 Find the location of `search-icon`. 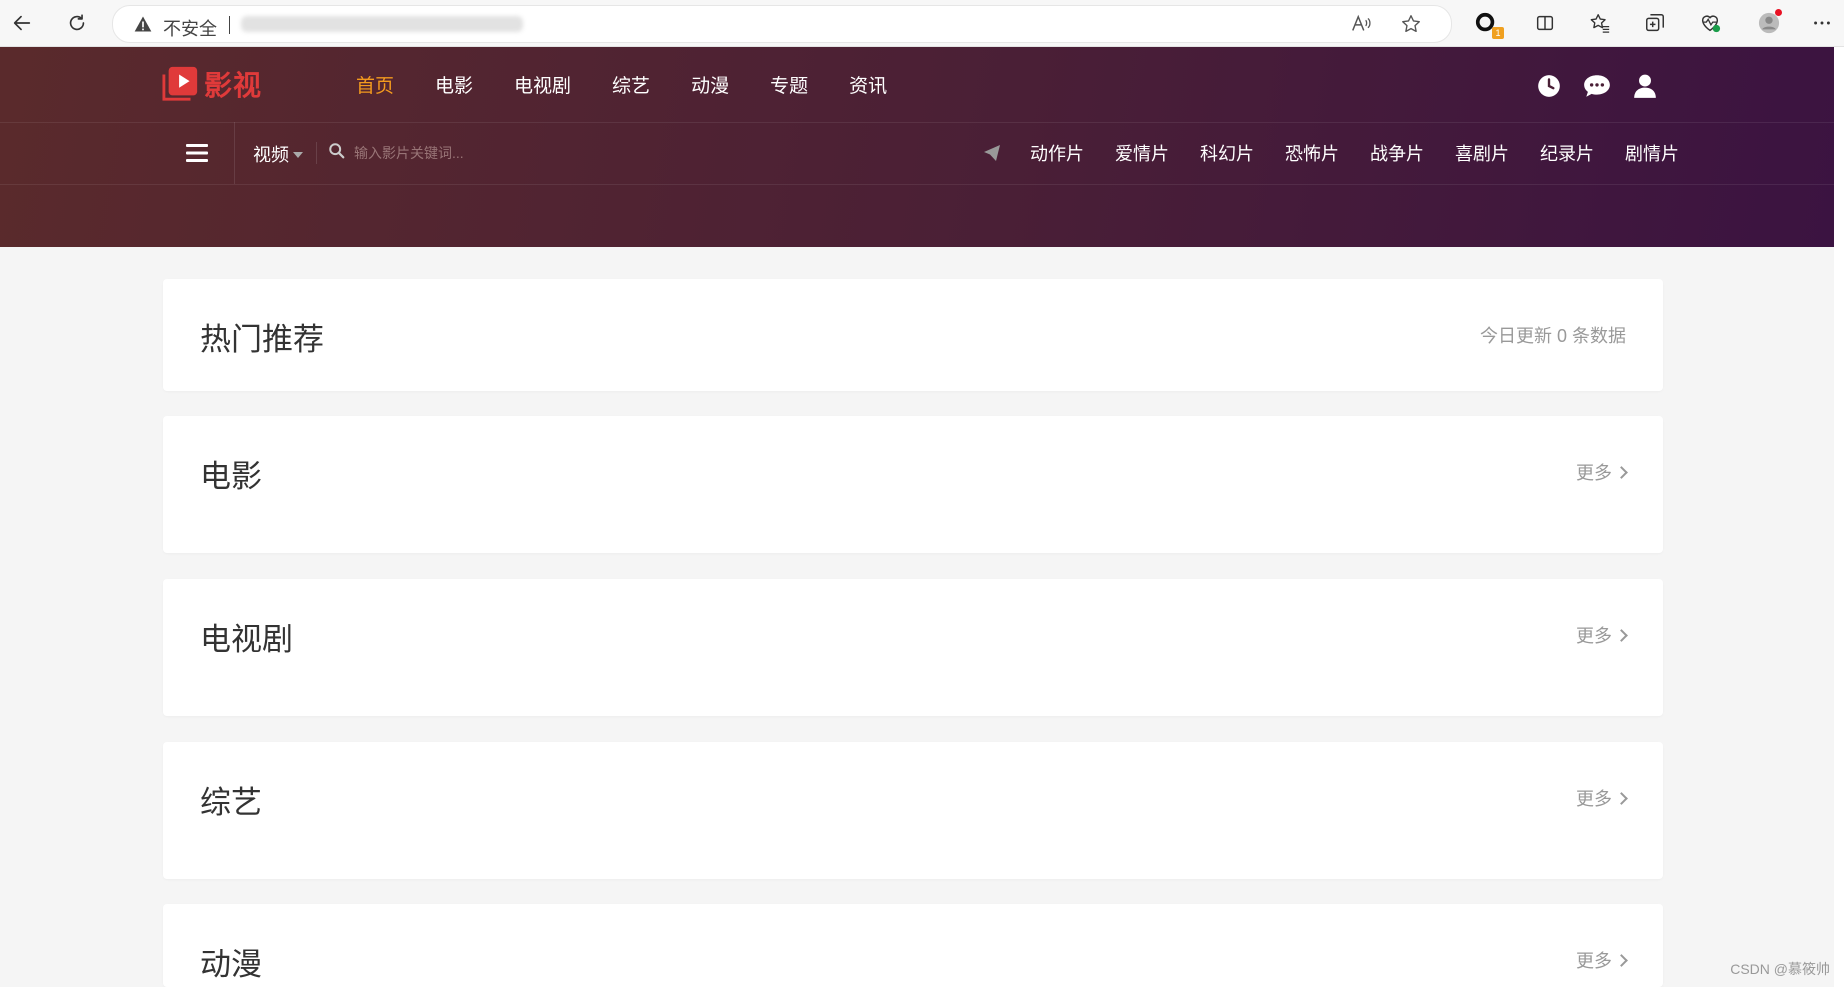

search-icon is located at coordinates (337, 151).